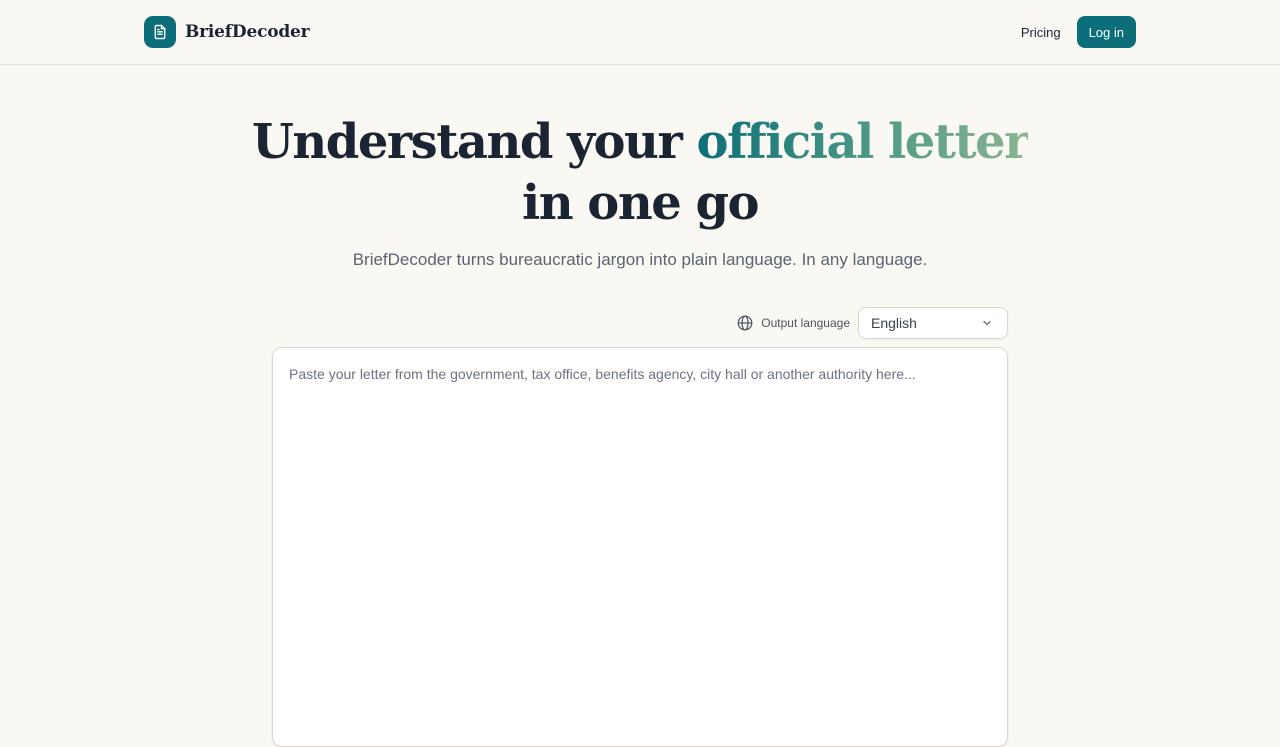 This screenshot has height=747, width=1280. Describe the element at coordinates (247, 32) in the screenshot. I see `brand-name: BriefDecoder` at that location.